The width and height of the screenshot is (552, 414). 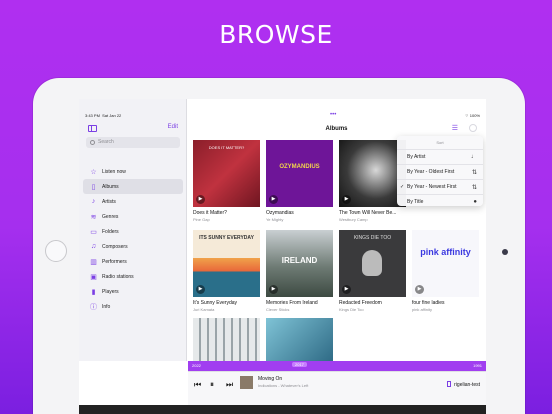 I want to click on album-title: It's Sunny Everyday, so click(x=215, y=303).